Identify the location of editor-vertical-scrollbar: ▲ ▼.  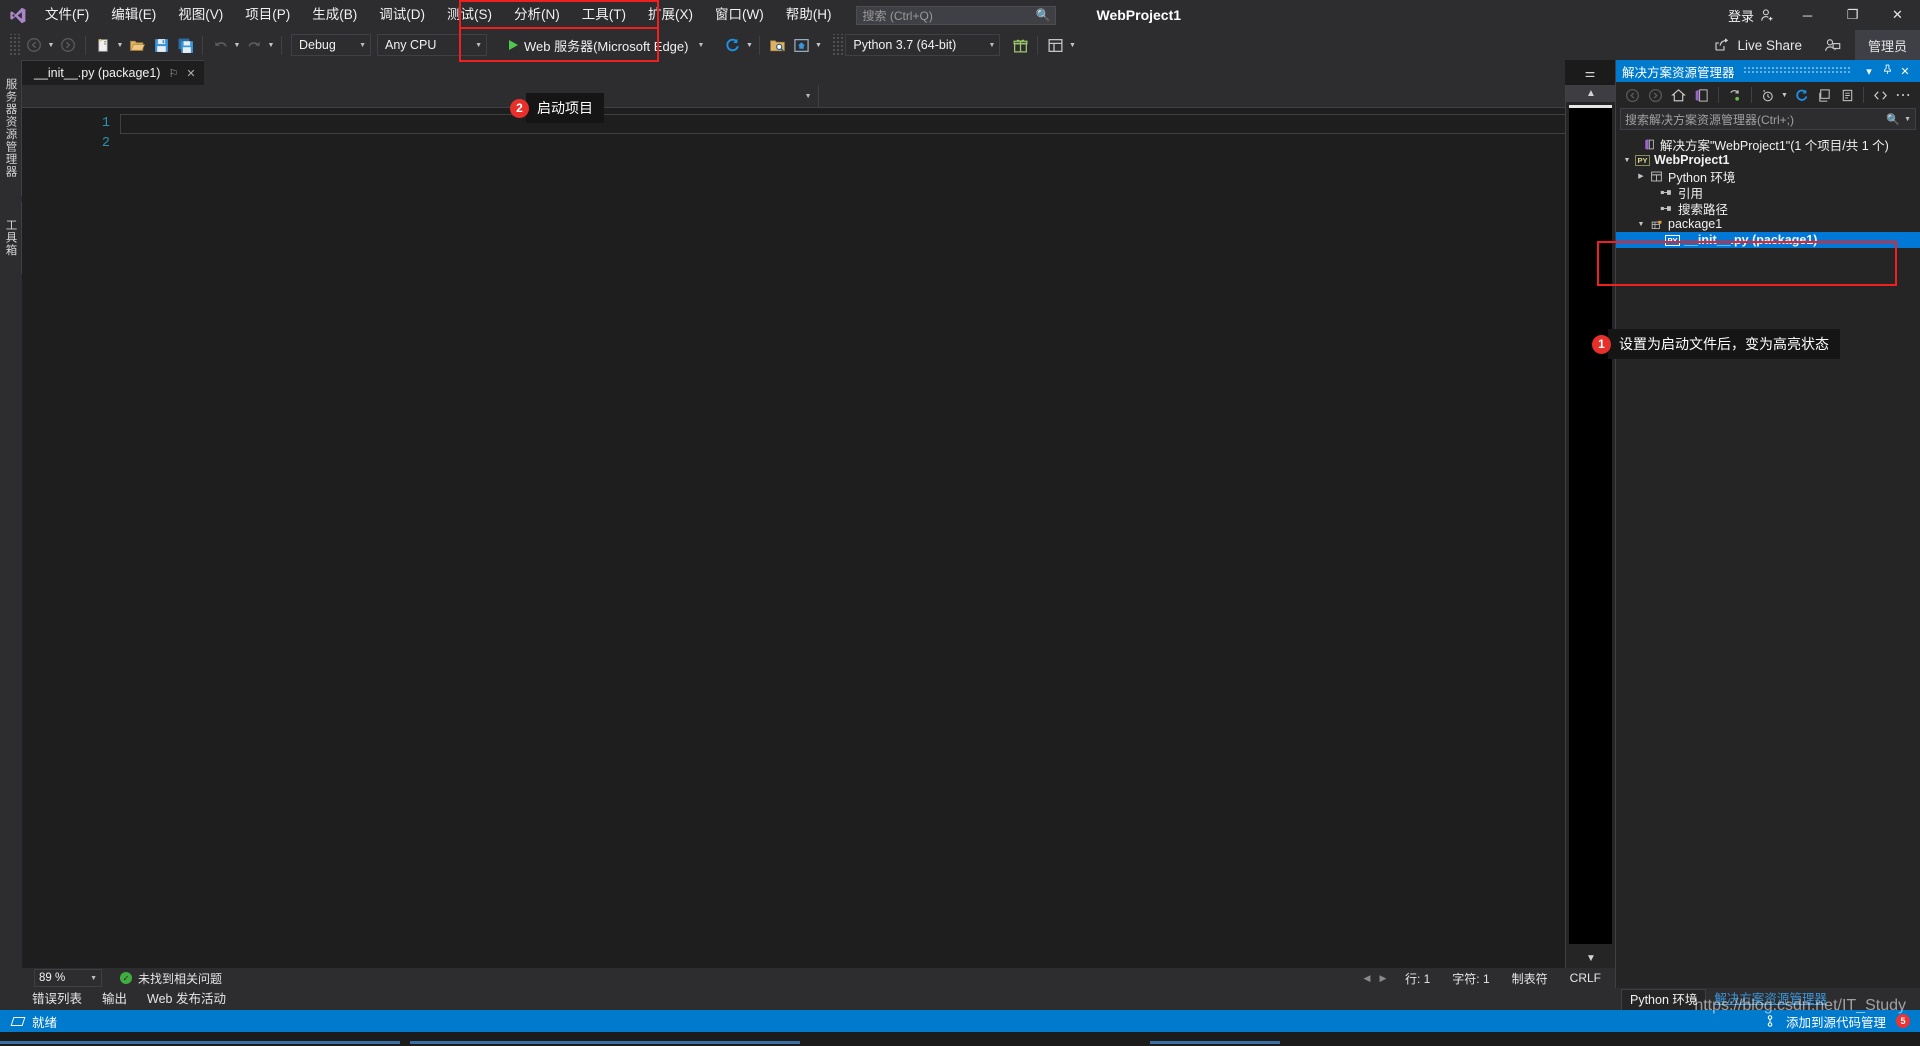
(1590, 526).